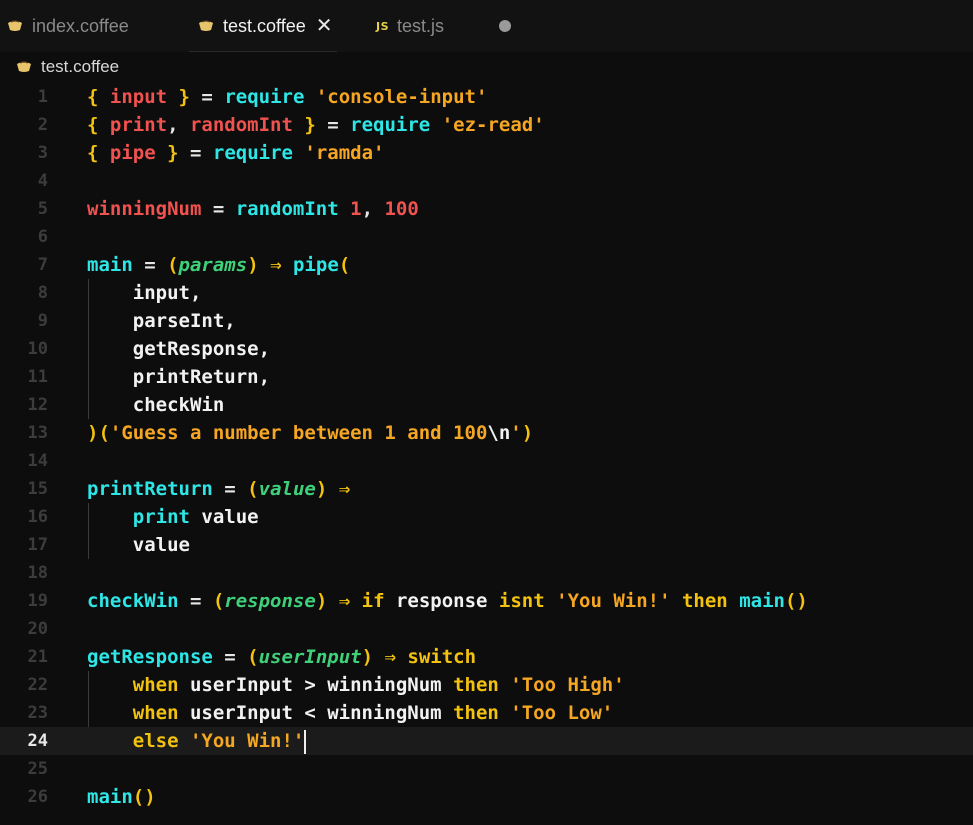  What do you see at coordinates (486, 321) in the screenshot?
I see `code-line: 9 parseInt,` at bounding box center [486, 321].